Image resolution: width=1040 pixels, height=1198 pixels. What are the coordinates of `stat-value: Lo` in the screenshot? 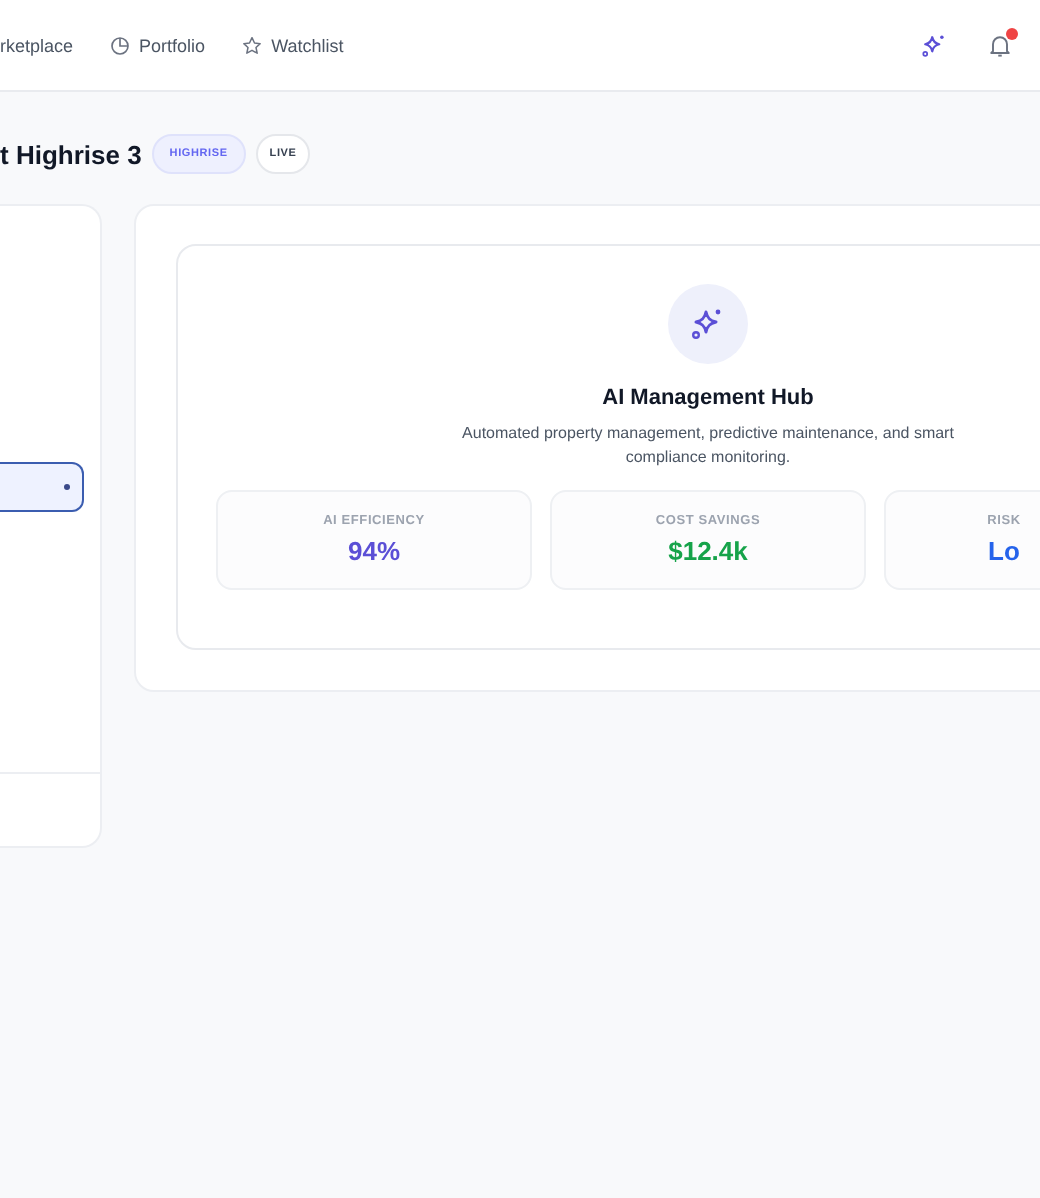 It's located at (1004, 551).